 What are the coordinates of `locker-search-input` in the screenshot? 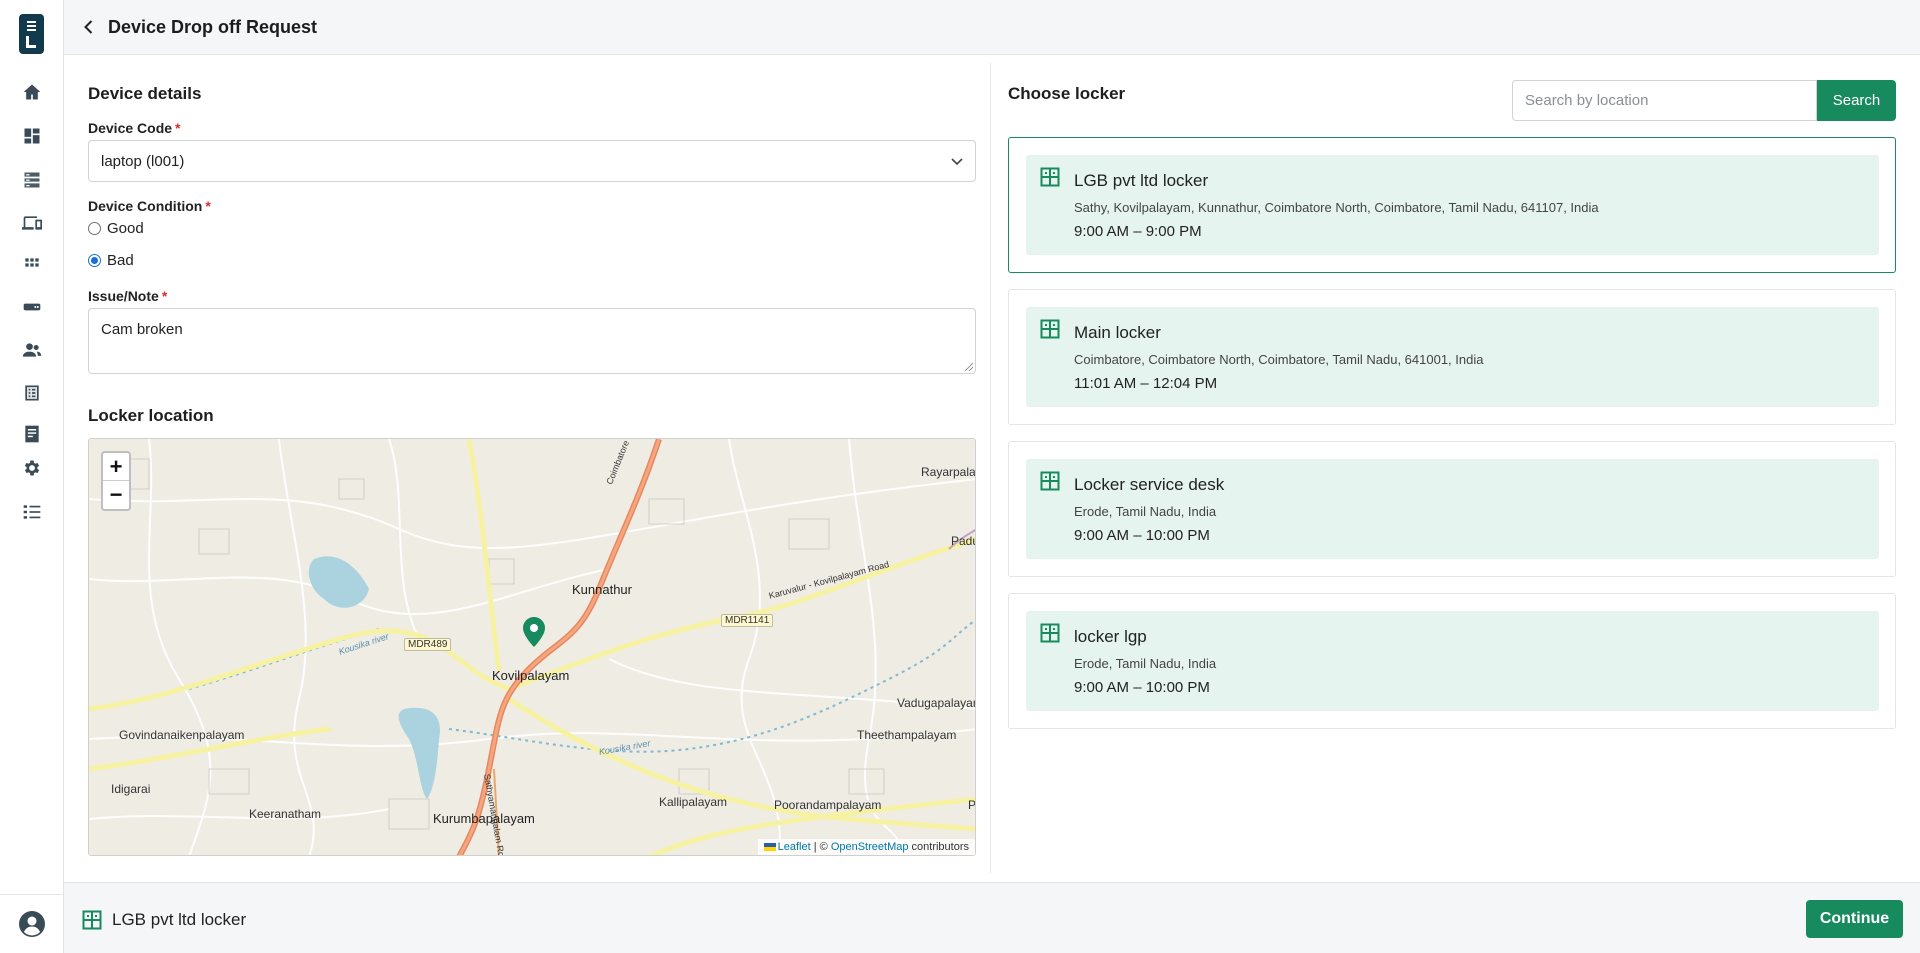 It's located at (1664, 100).